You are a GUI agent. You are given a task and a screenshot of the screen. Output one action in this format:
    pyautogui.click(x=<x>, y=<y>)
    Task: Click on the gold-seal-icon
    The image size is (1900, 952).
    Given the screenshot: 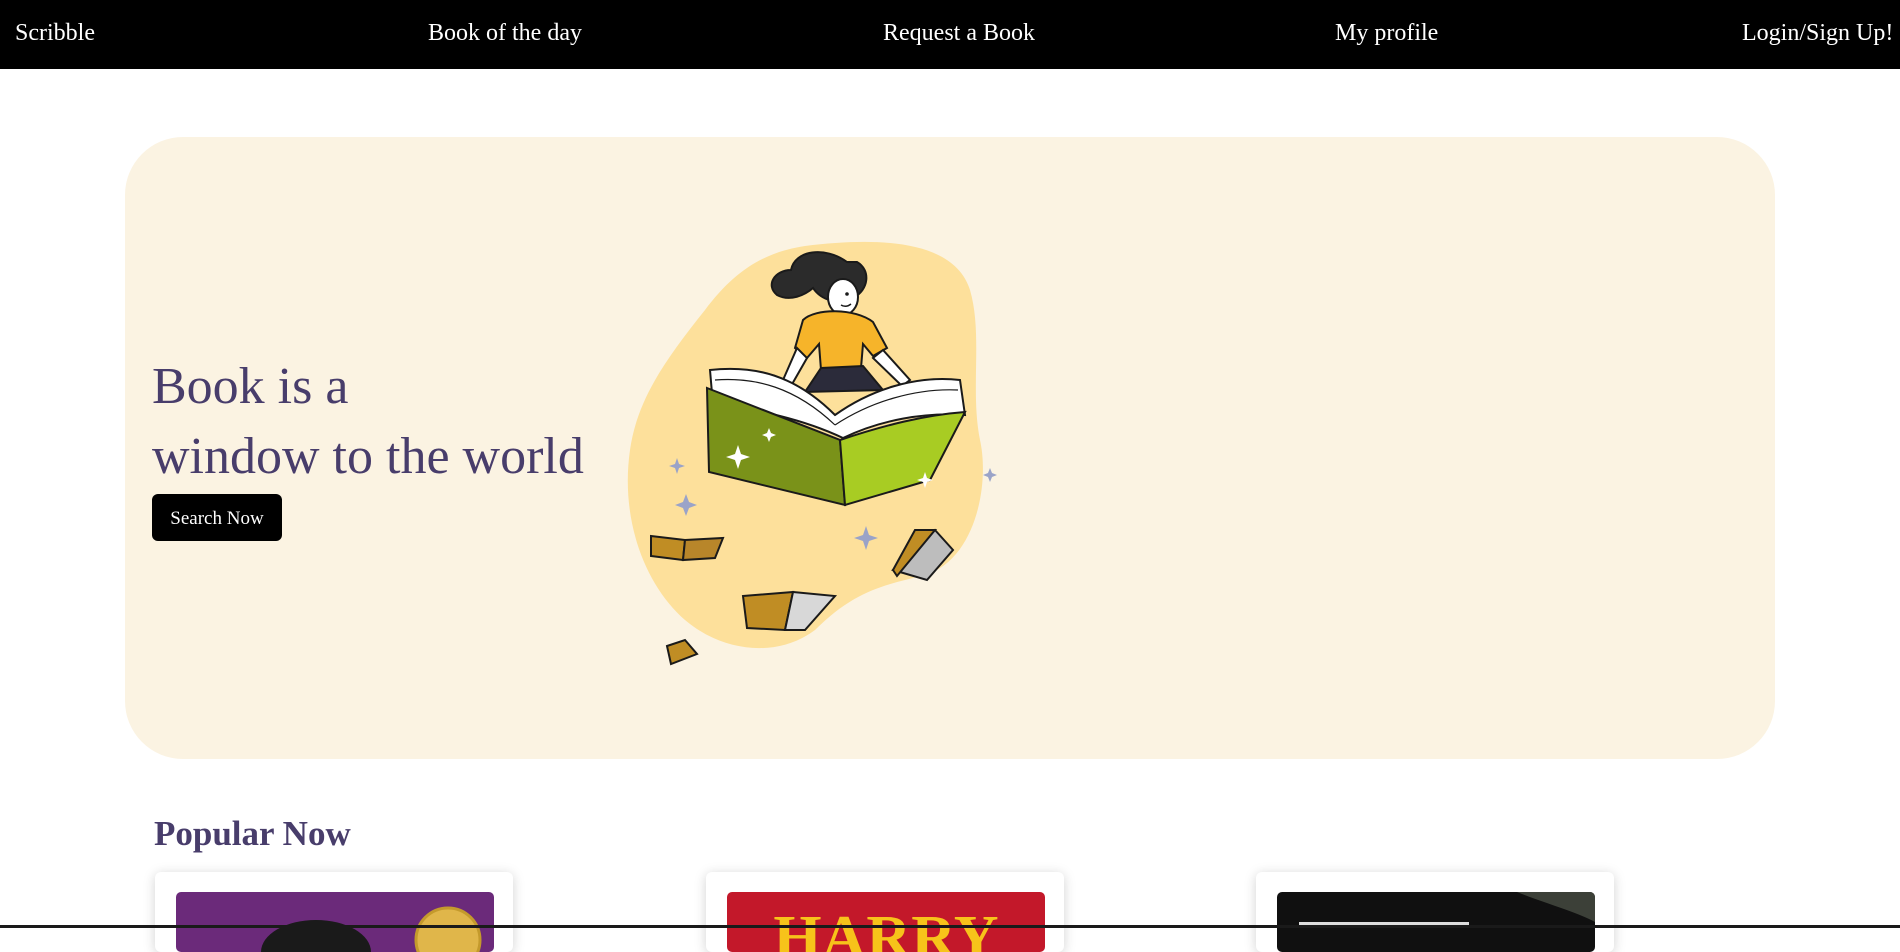 What is the action you would take?
    pyautogui.click(x=448, y=929)
    